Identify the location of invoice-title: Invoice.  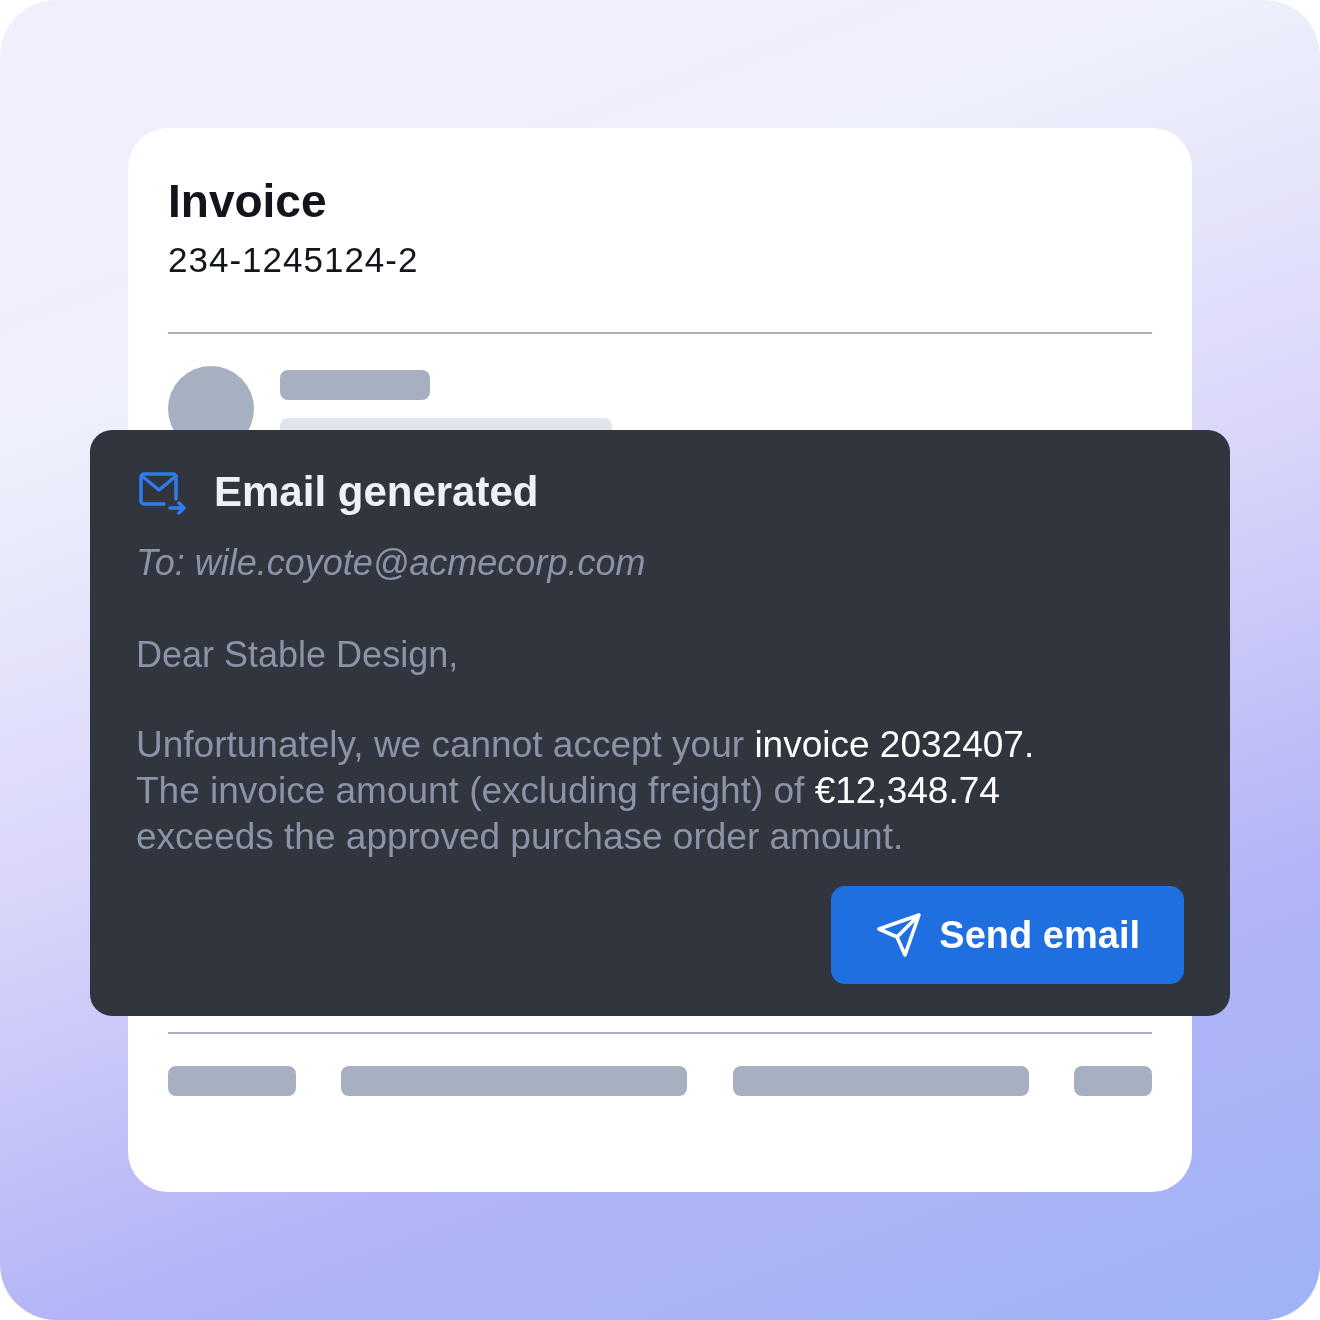
(248, 201).